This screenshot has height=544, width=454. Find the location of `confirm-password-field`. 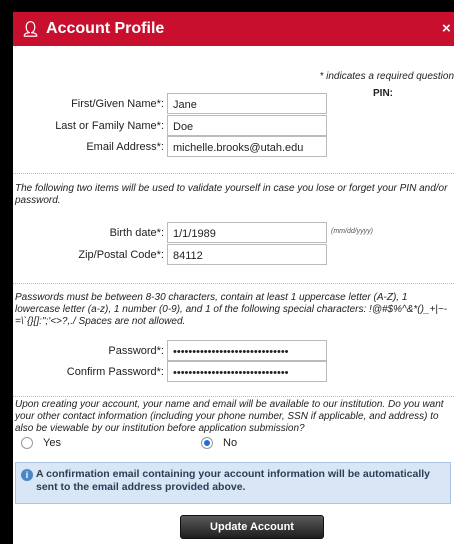

confirm-password-field is located at coordinates (247, 371).